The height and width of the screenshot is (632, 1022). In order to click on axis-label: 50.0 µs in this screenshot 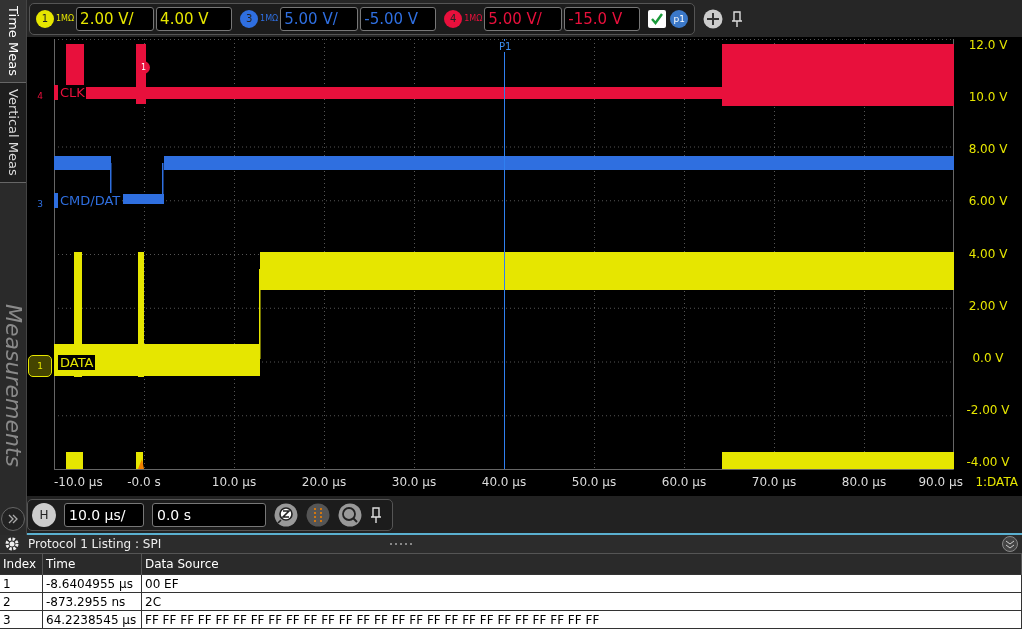, I will do `click(594, 482)`.